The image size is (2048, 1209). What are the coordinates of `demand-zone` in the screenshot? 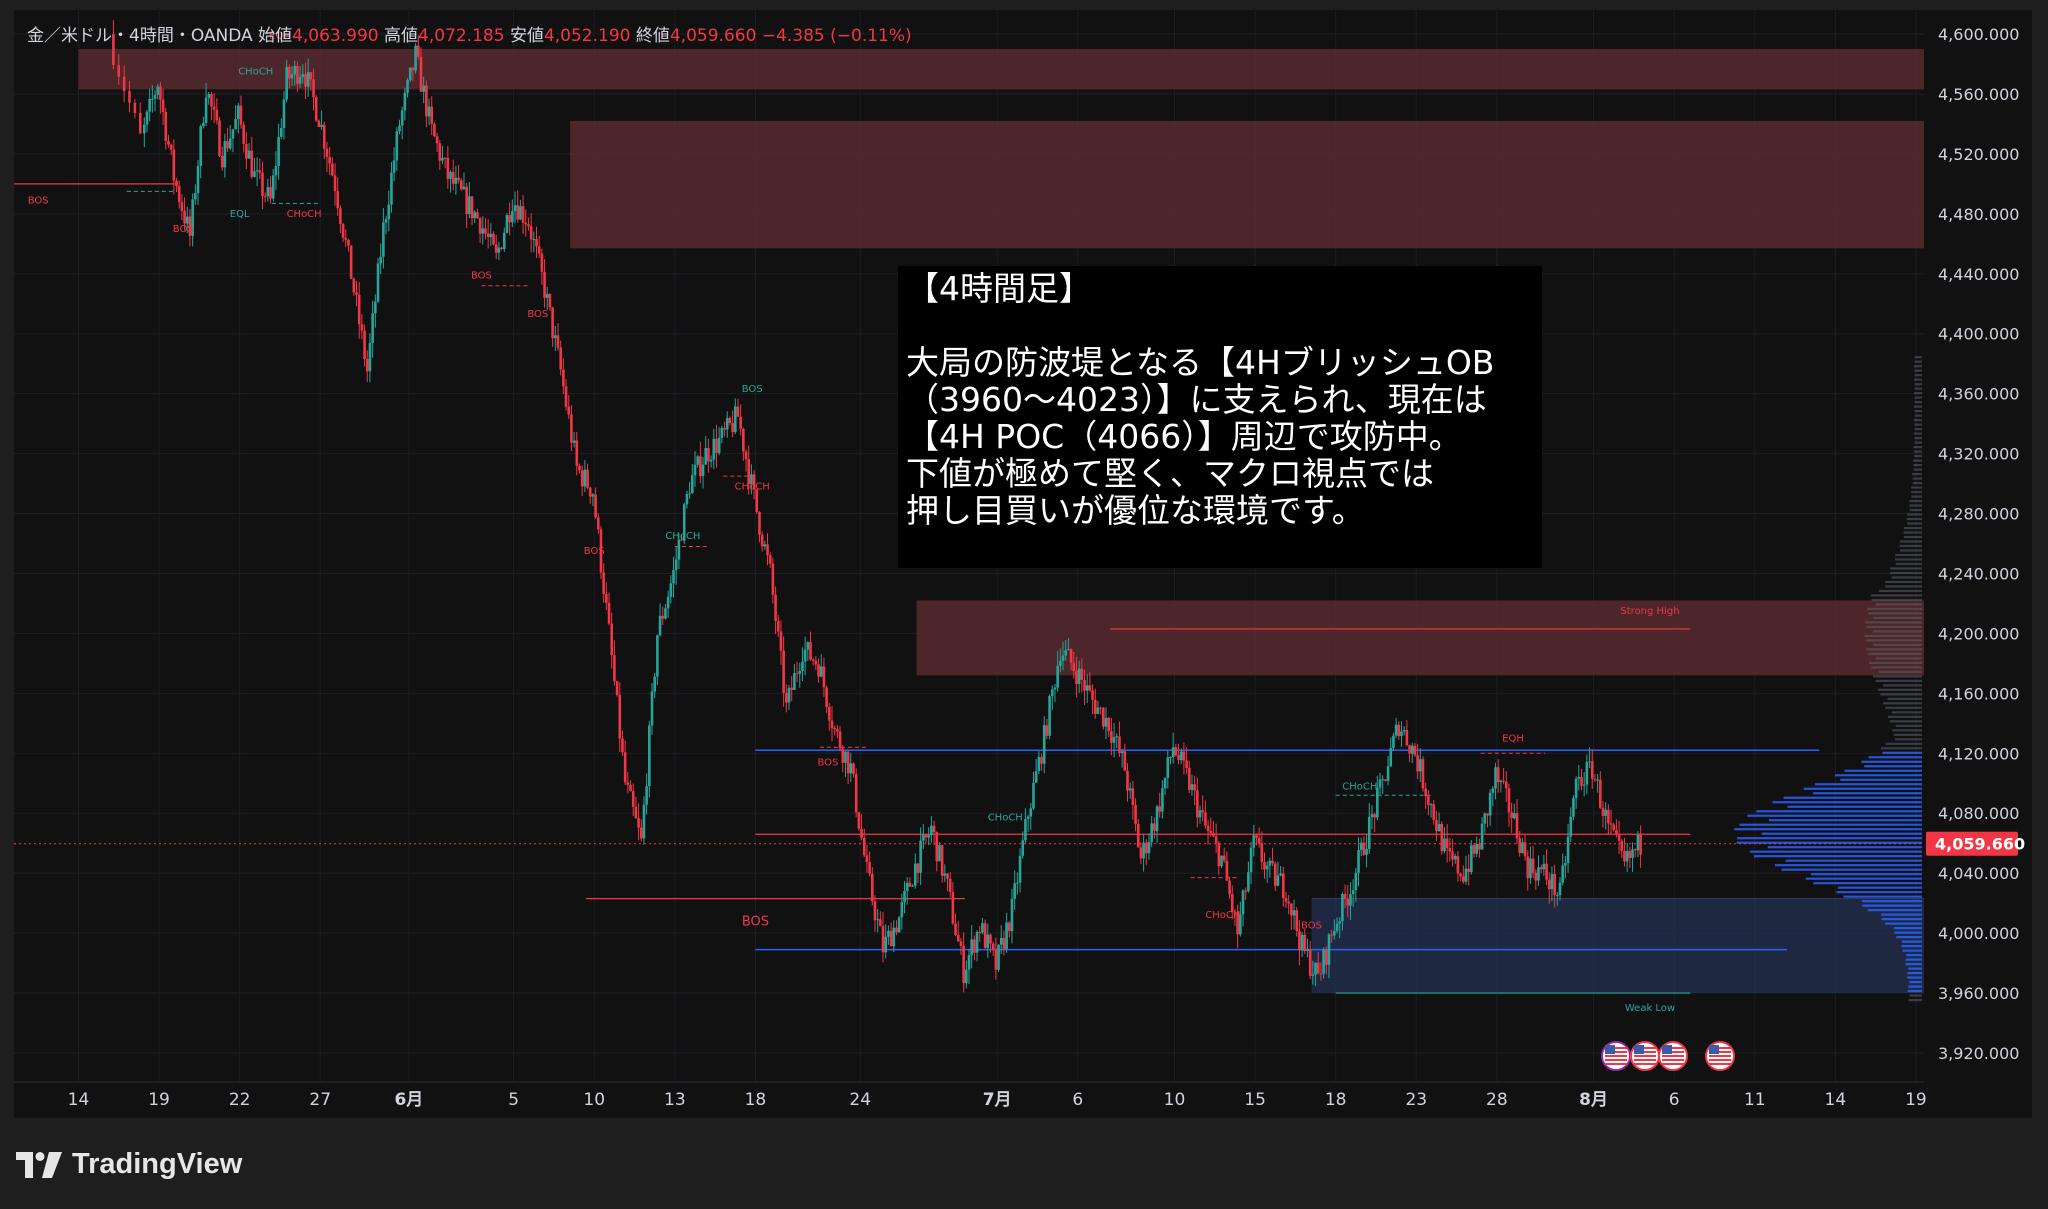 It's located at (1617, 946).